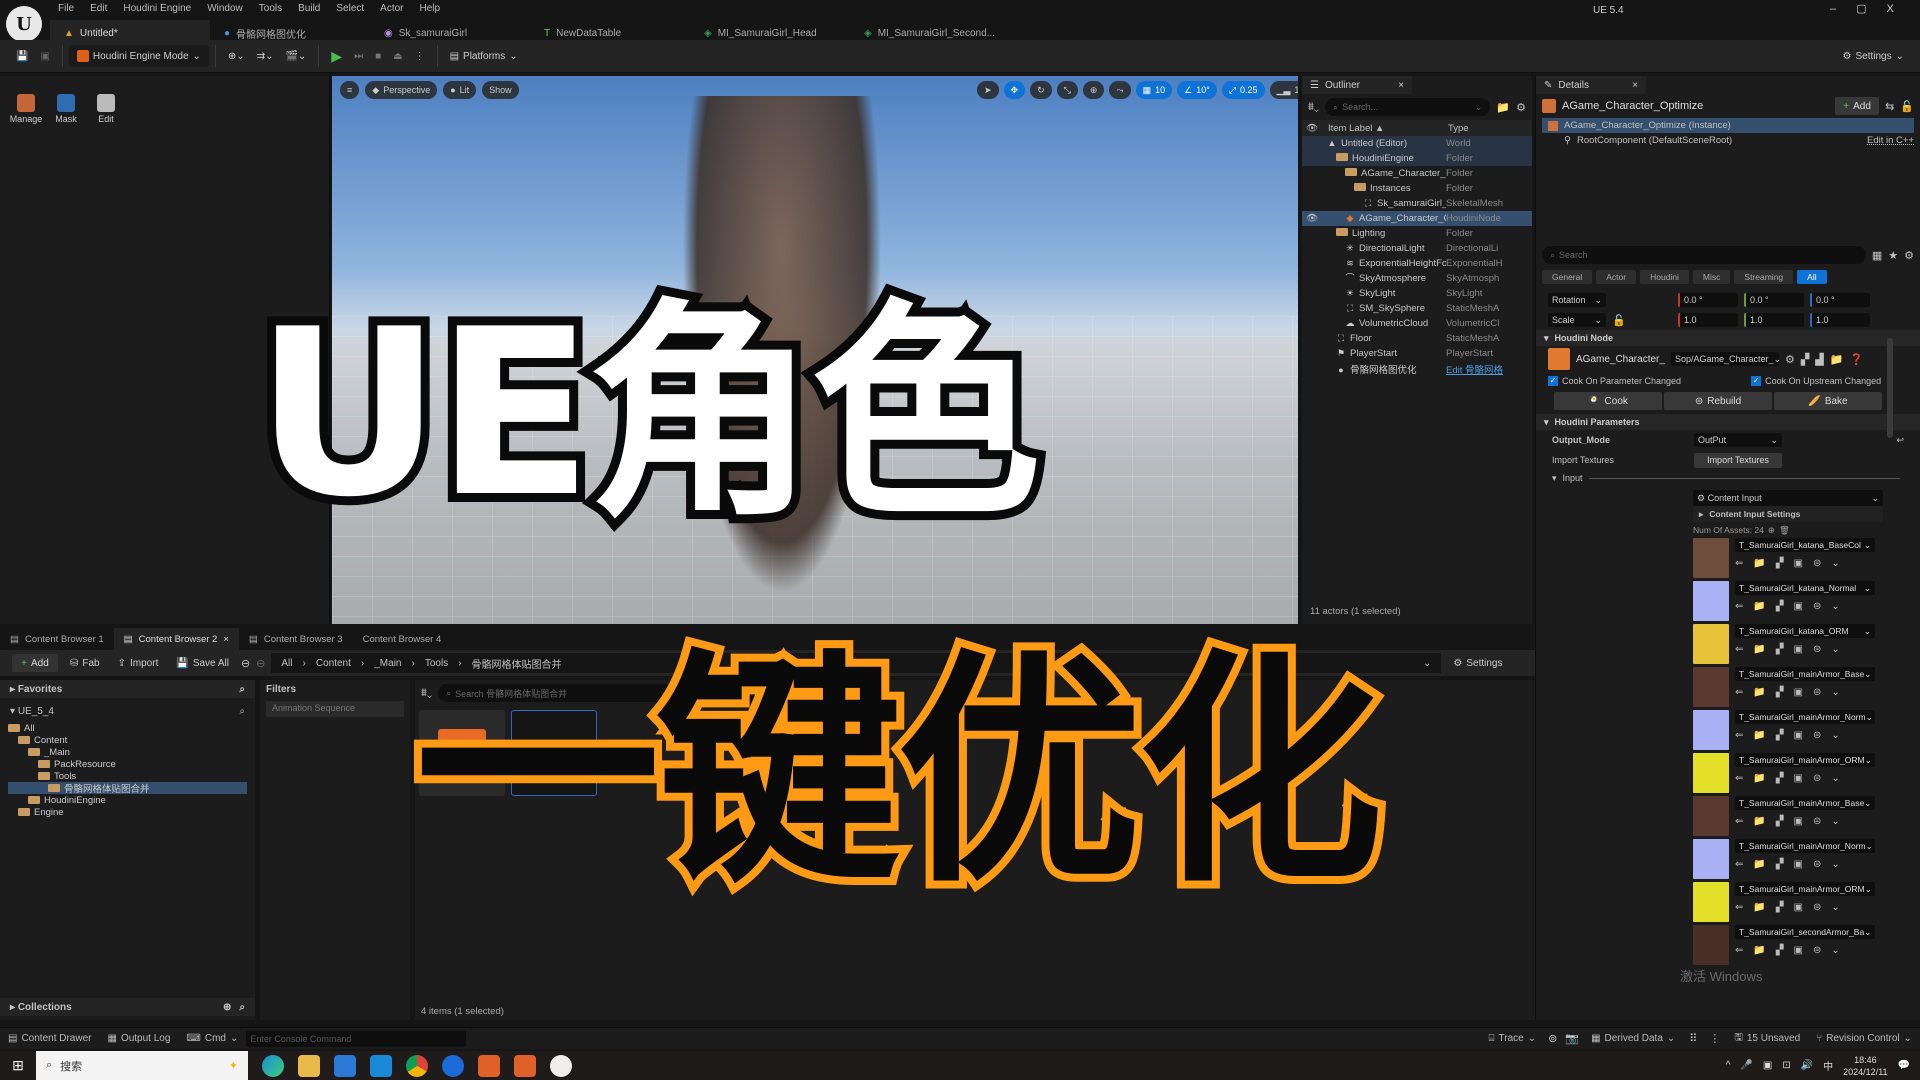  Describe the element at coordinates (225, 8) in the screenshot. I see `menu-window: Window` at that location.